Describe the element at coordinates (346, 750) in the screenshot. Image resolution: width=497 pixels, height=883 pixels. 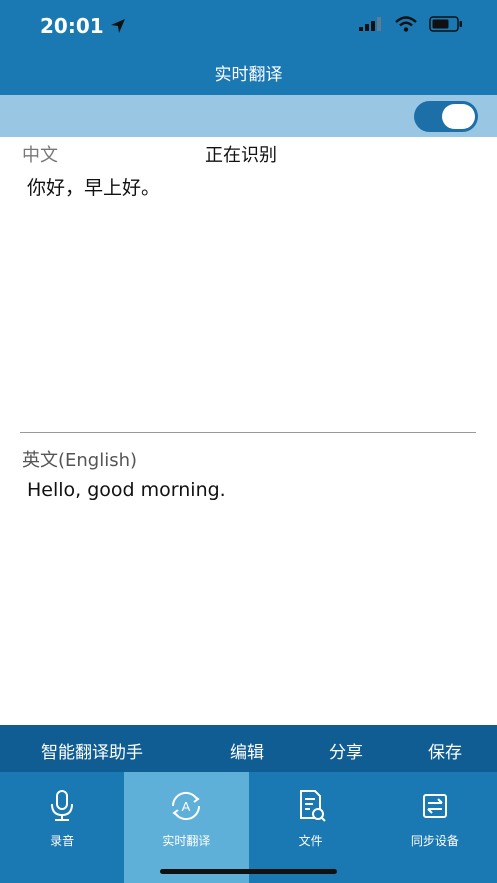
I see `share-button: 分享` at that location.